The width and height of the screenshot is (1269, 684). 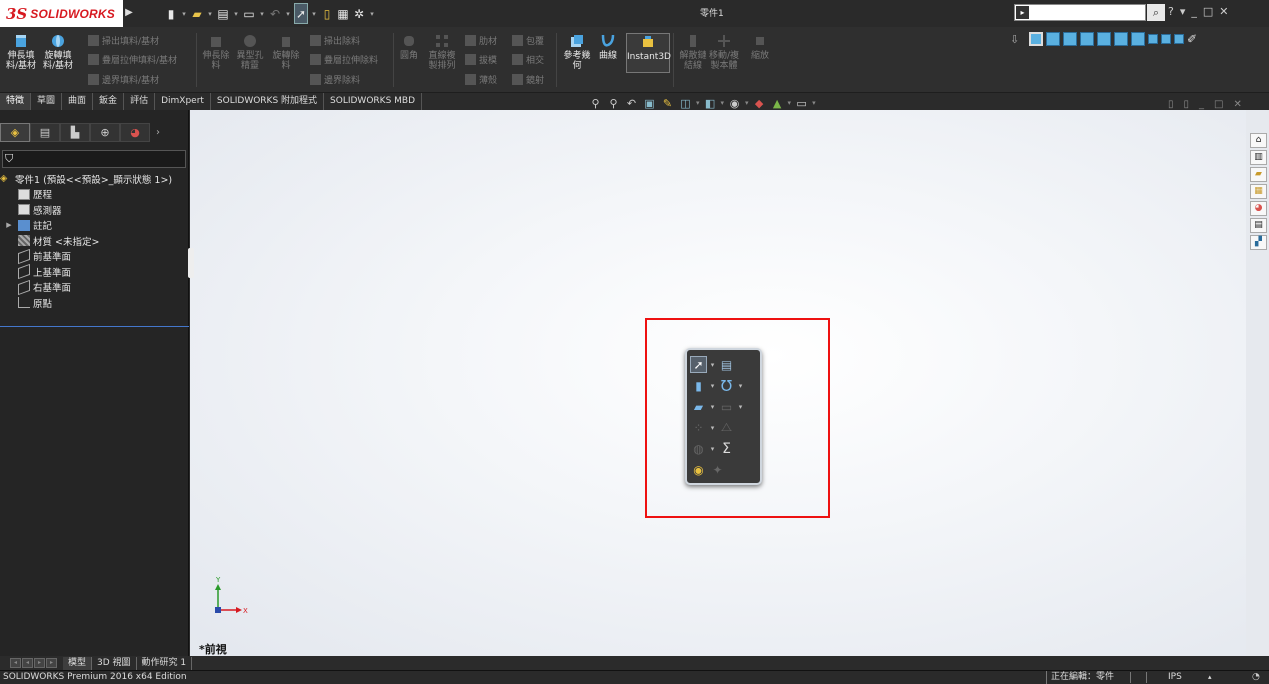 What do you see at coordinates (1210, 677) in the screenshot?
I see `unit-dropdown-icon: ▴` at bounding box center [1210, 677].